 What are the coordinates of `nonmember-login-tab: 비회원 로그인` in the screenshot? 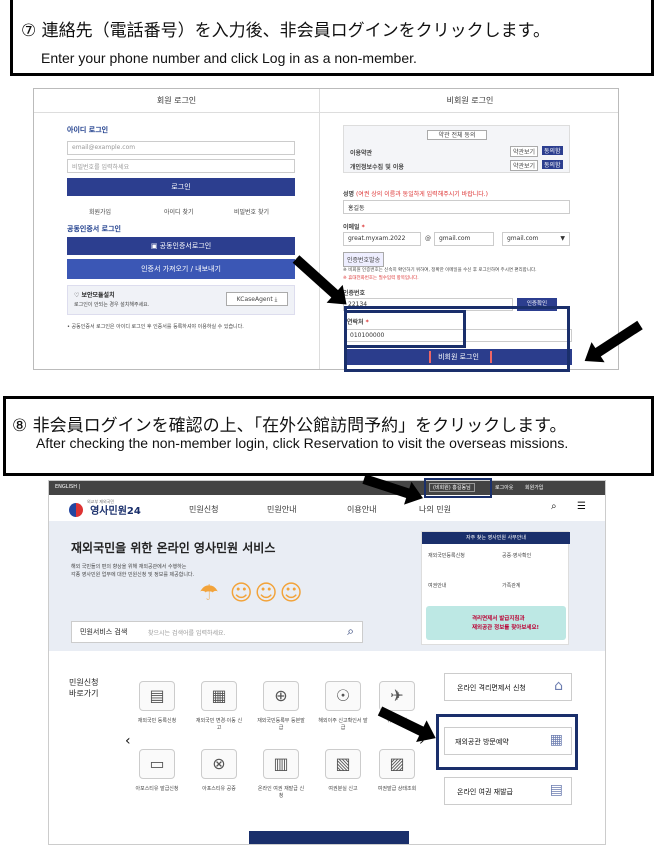 It's located at (469, 101).